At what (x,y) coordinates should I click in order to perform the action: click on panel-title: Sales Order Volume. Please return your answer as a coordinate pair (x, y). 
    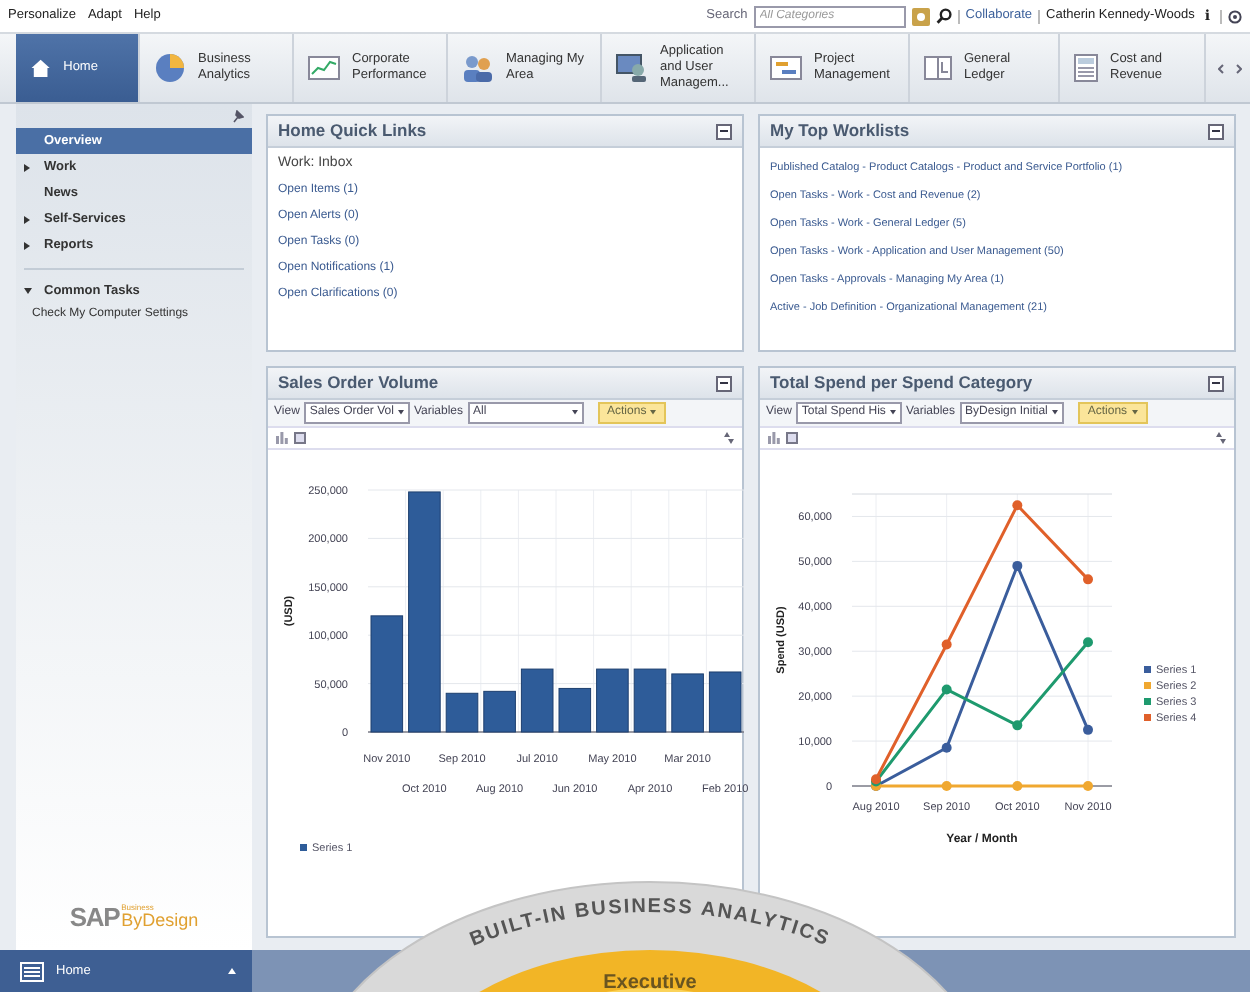
    Looking at the image, I should click on (358, 383).